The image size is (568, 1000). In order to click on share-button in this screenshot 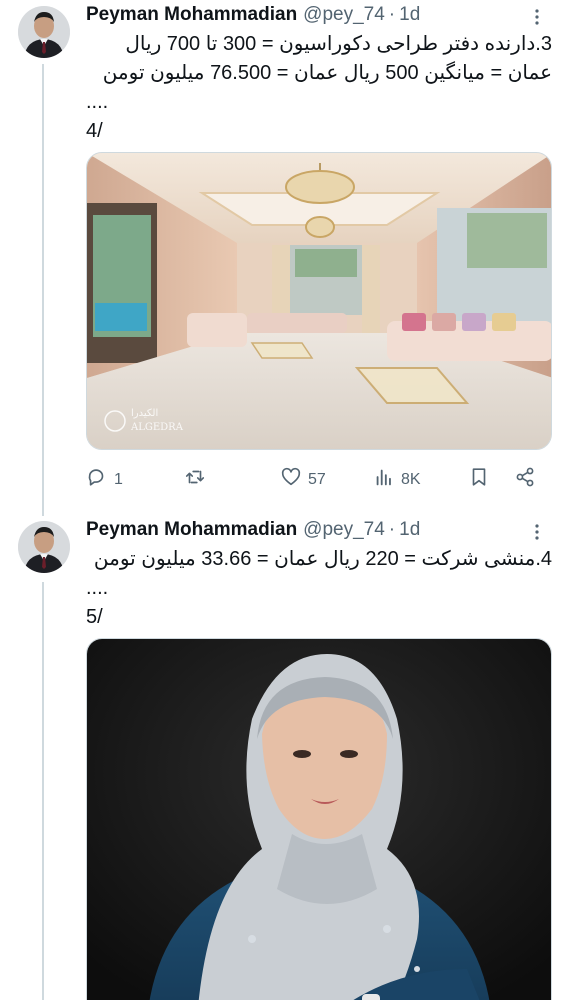, I will do `click(525, 479)`.